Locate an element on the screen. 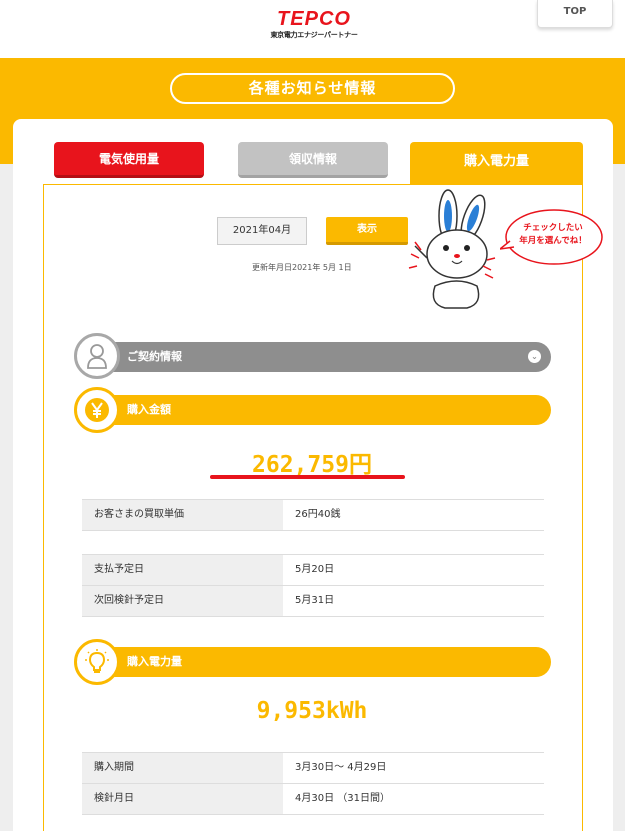 This screenshot has height=831, width=625. row-value: 26円40銭 is located at coordinates (413, 515).